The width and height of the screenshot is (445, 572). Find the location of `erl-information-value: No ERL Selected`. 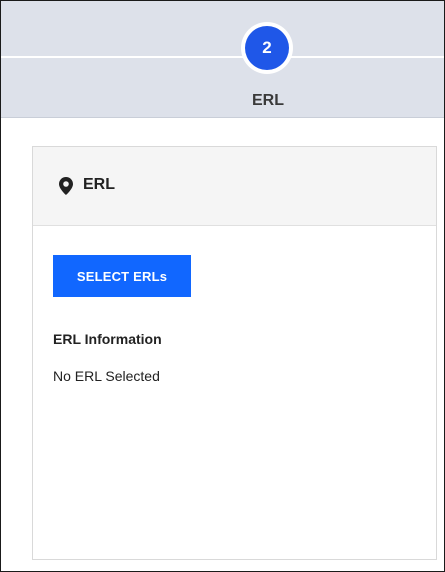

erl-information-value: No ERL Selected is located at coordinates (106, 376).